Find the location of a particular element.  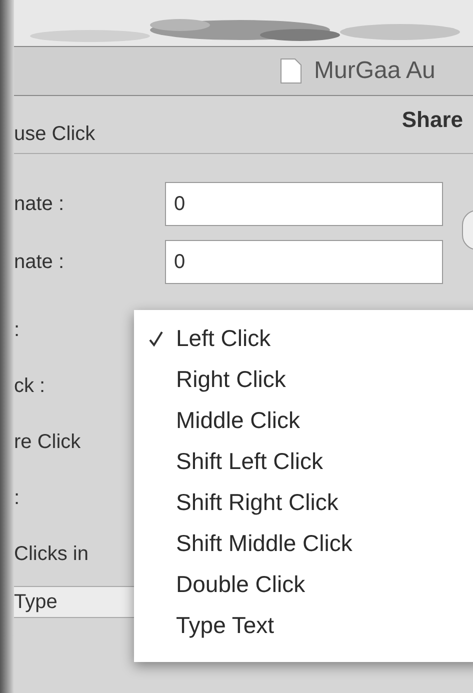

menu-item: Left Click is located at coordinates (202, 338).